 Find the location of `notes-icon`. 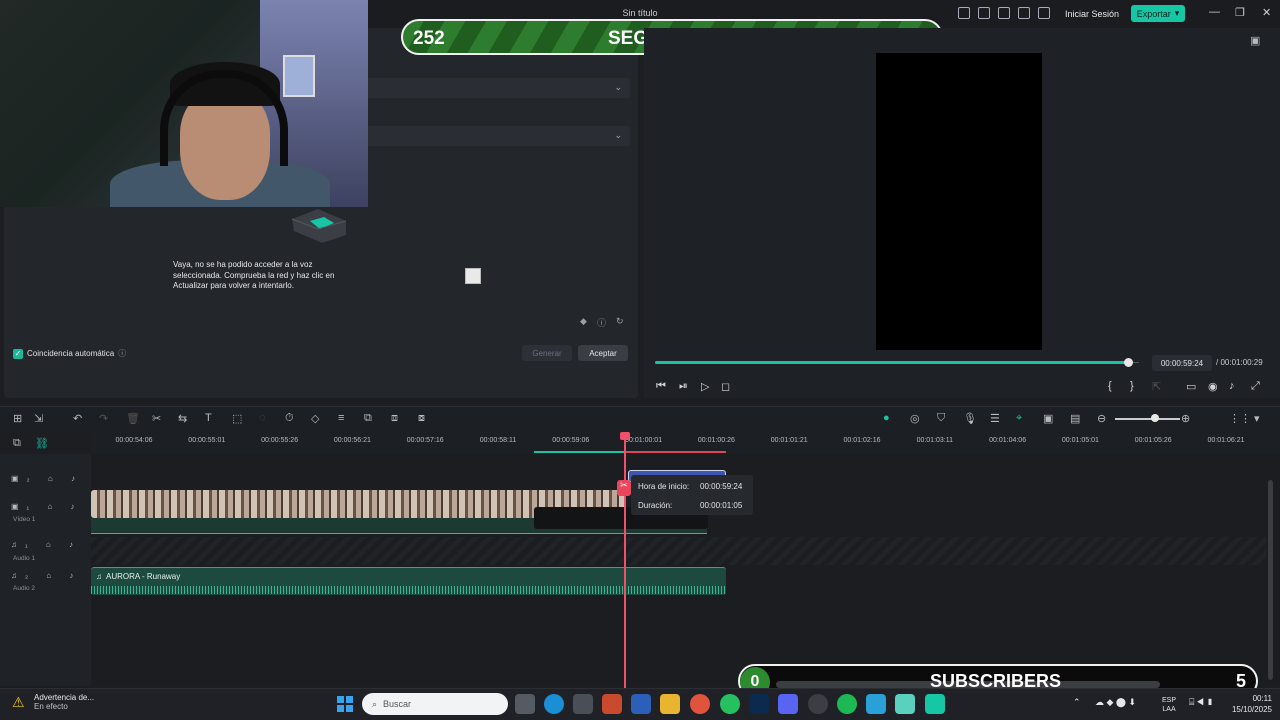

notes-icon is located at coordinates (905, 704).